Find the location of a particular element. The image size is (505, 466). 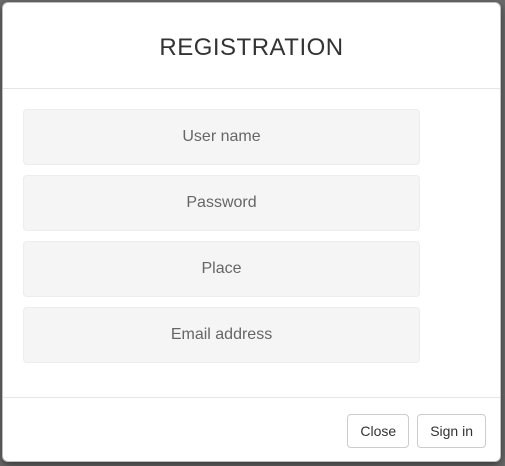

close-button: Close is located at coordinates (378, 430).